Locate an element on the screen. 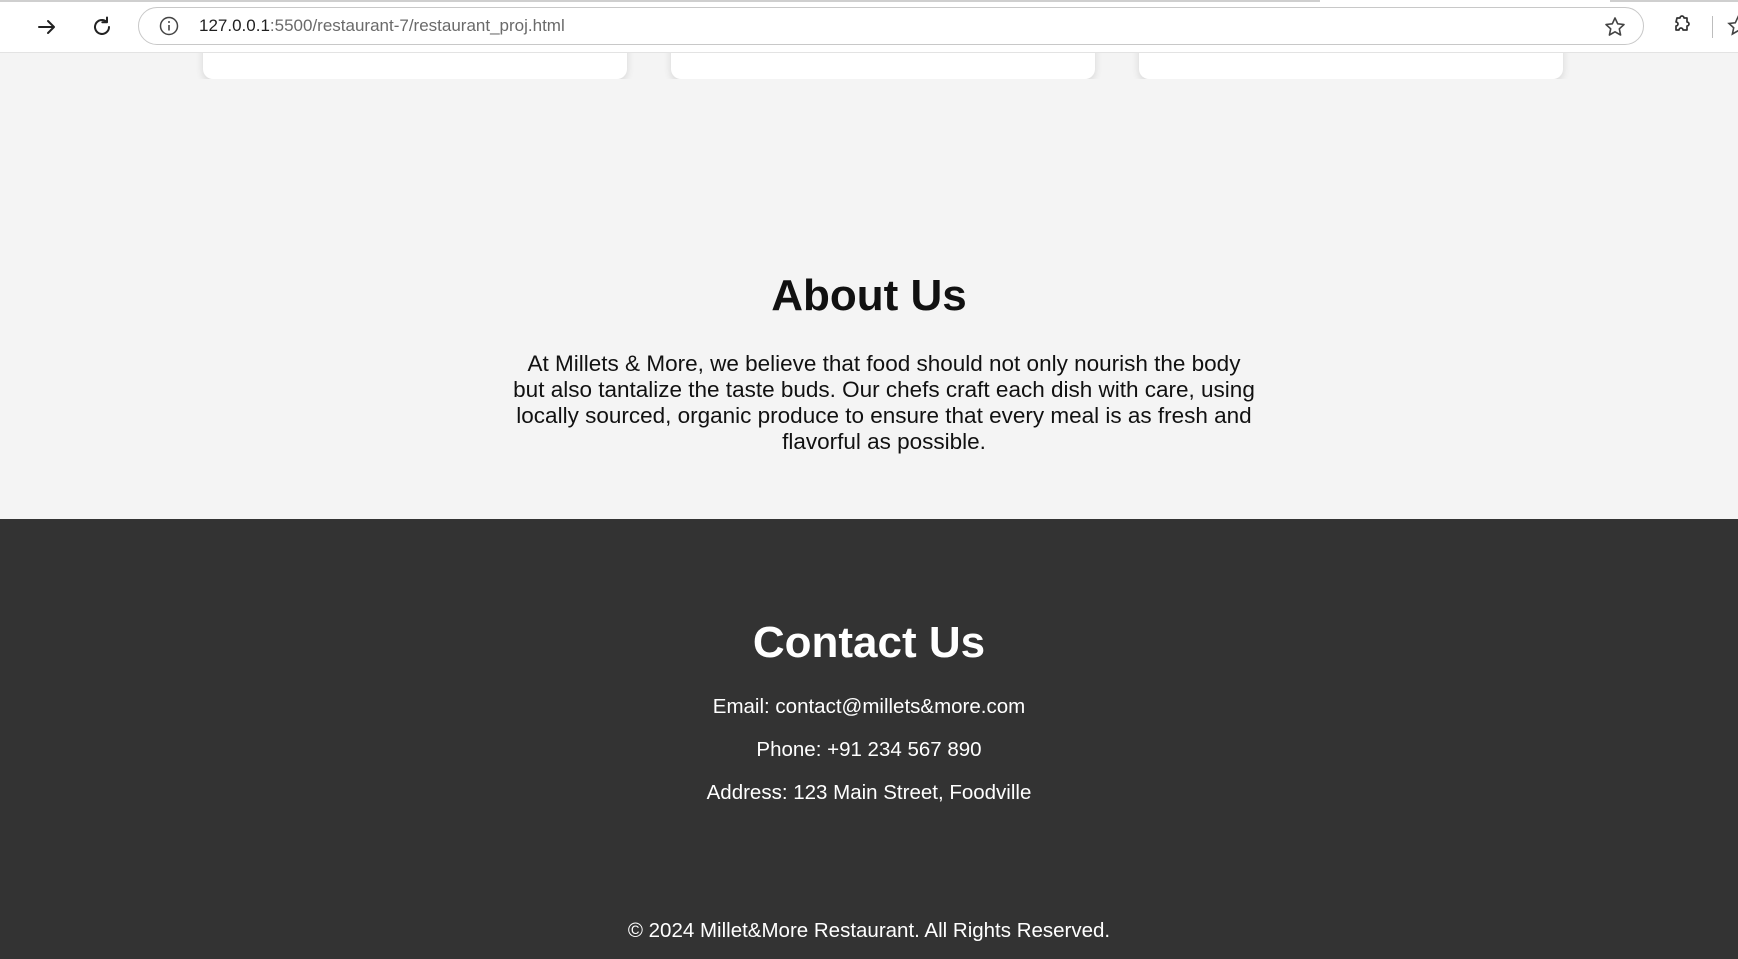 The height and width of the screenshot is (959, 1738). contact-title: Contact Us is located at coordinates (869, 642).